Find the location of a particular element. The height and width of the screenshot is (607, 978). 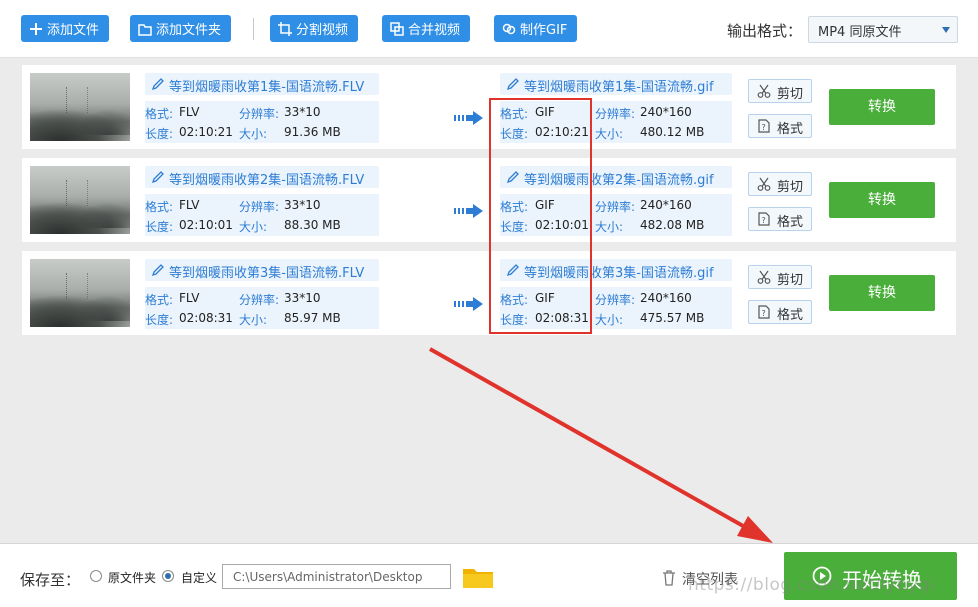

source-filename: 等到烟暖雨收第2集-国语流畅.FLV is located at coordinates (262, 177).